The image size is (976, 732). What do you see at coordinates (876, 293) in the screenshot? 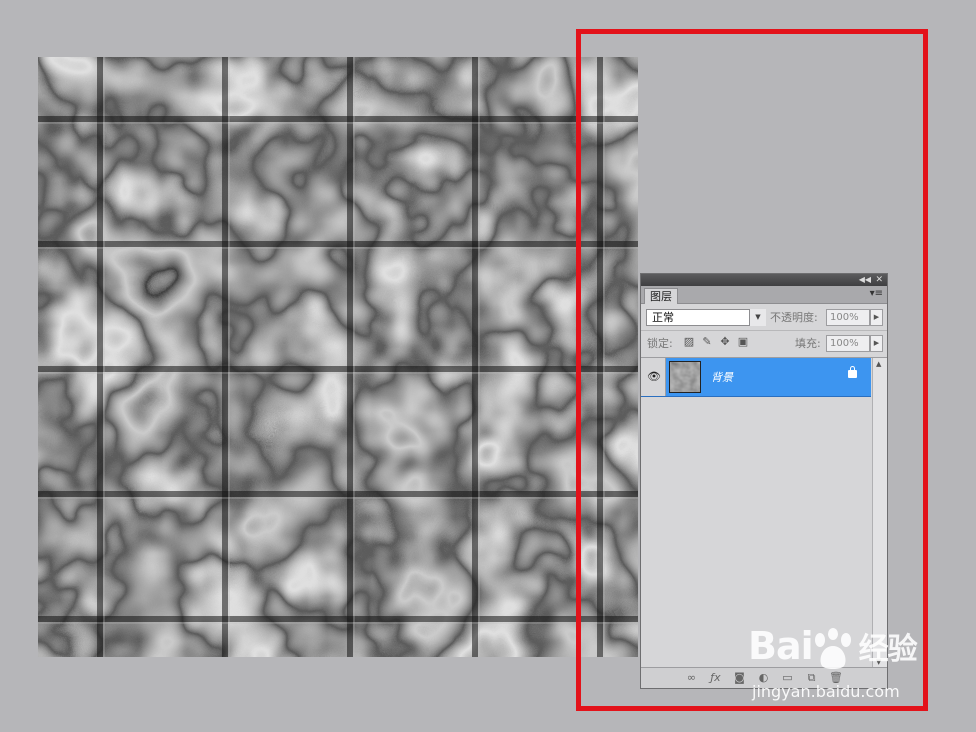
I see `panel-menu-icon: ▾≡` at bounding box center [876, 293].